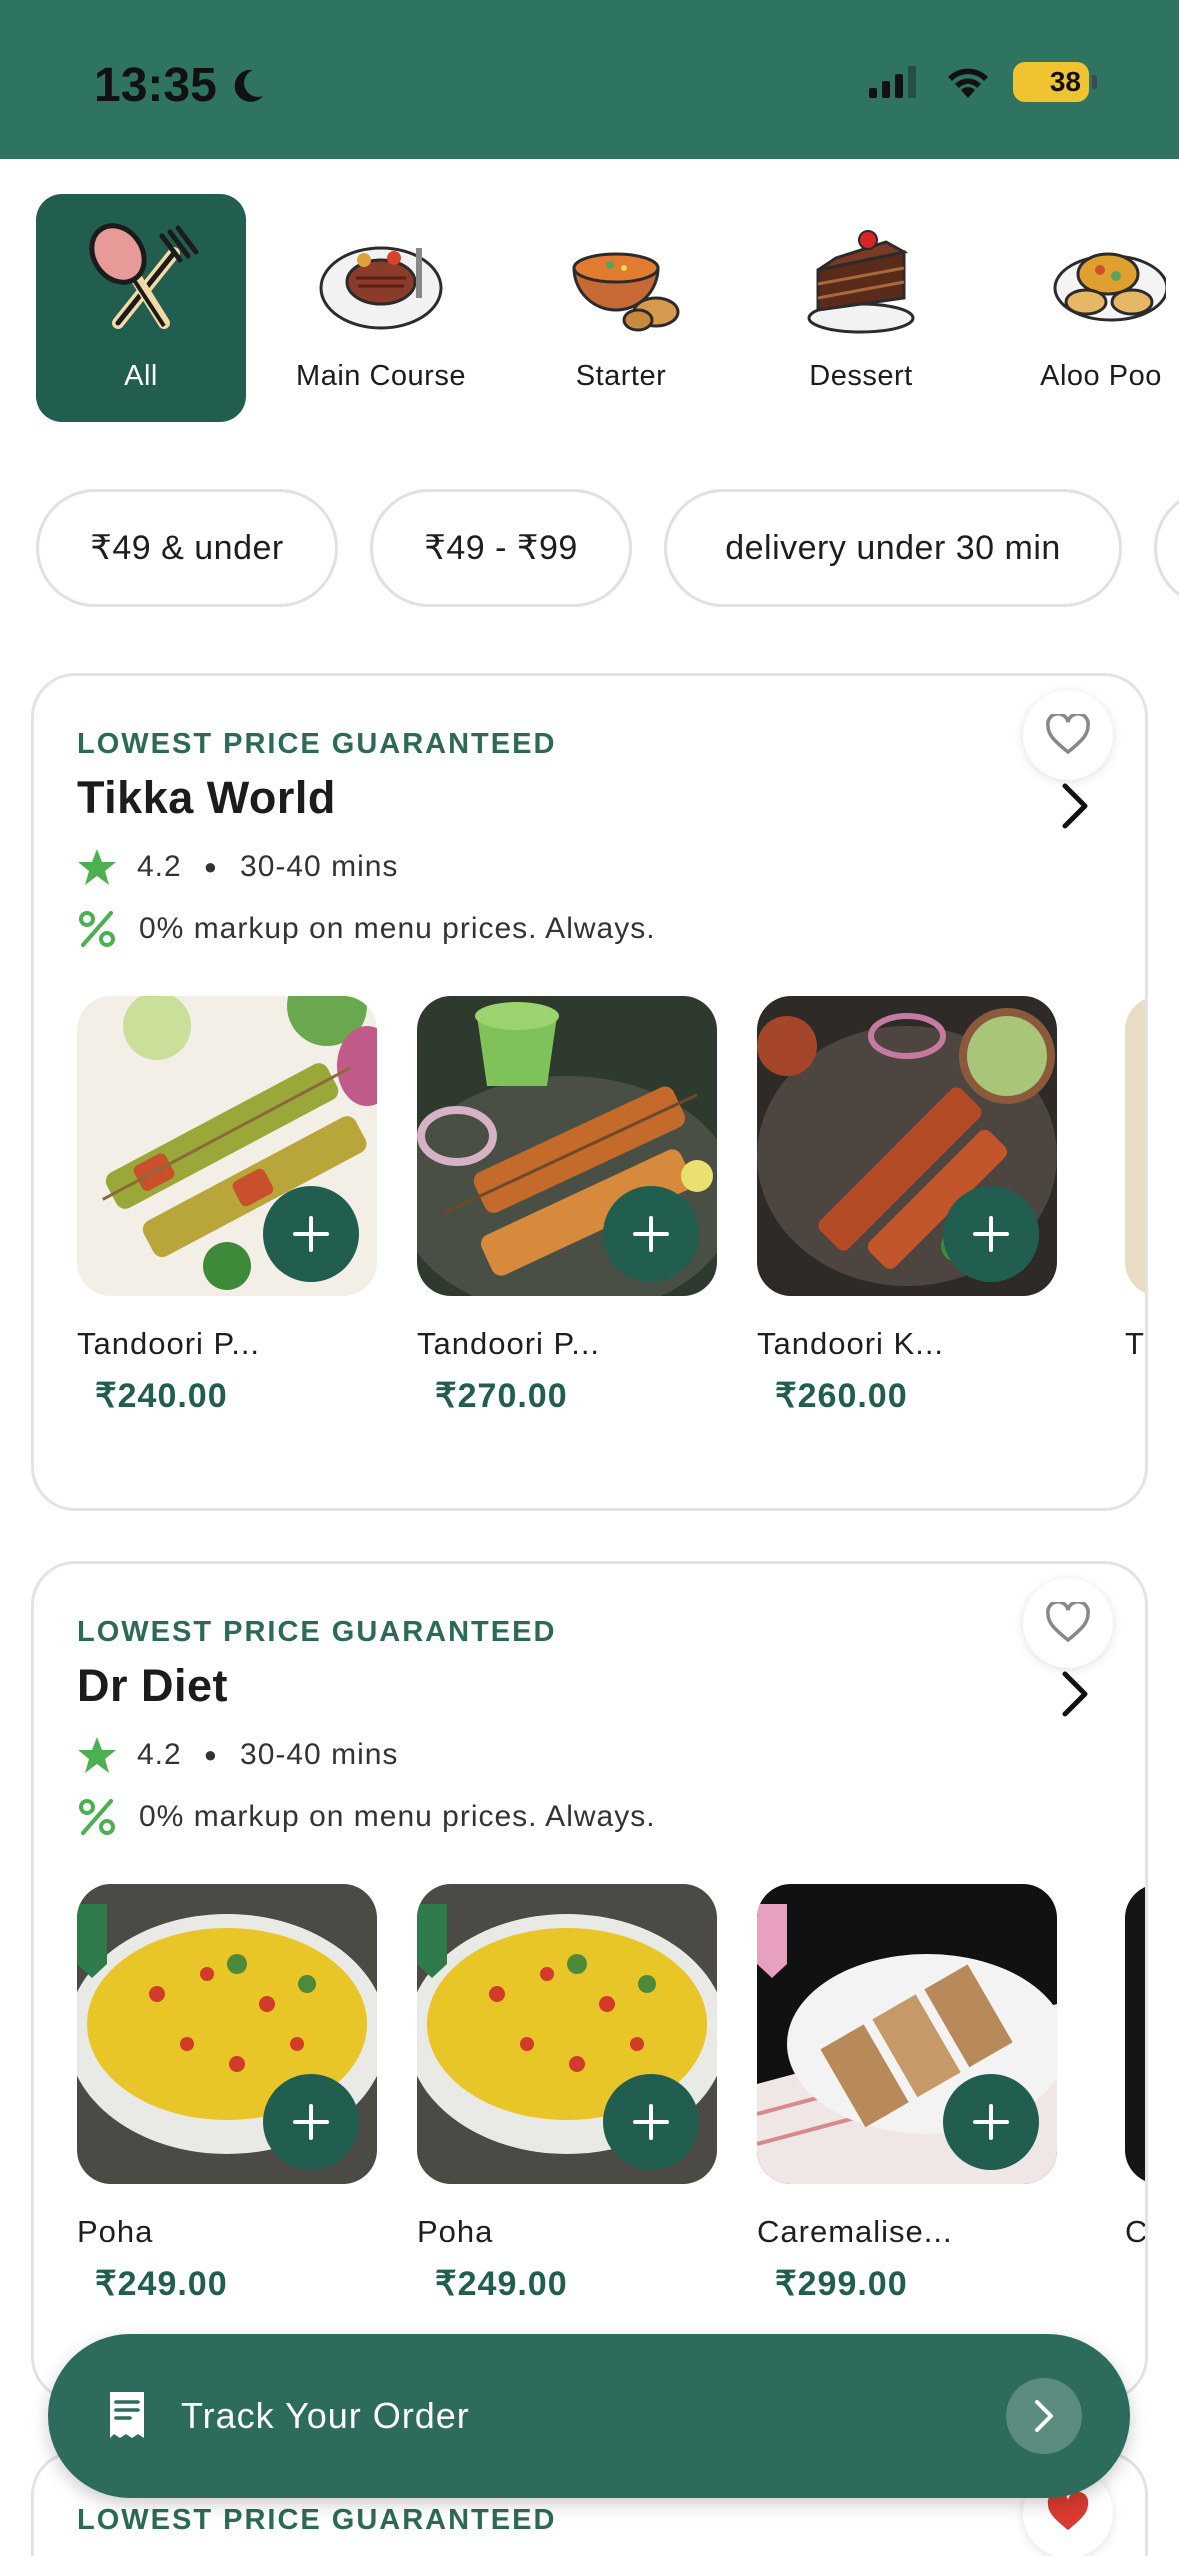 Image resolution: width=1179 pixels, height=2556 pixels. Describe the element at coordinates (861, 376) in the screenshot. I see `category-label: Dessert` at that location.